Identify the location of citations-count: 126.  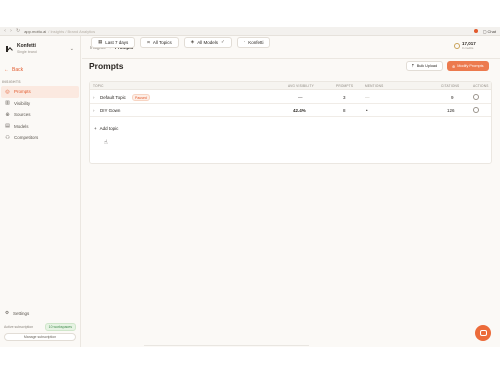
(451, 110).